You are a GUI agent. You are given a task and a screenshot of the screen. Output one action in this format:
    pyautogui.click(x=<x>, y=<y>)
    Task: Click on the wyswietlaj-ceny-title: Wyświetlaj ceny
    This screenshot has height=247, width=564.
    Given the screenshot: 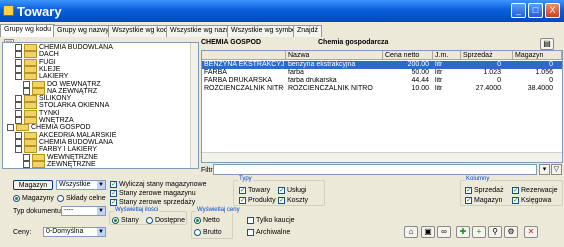 What is the action you would take?
    pyautogui.click(x=218, y=210)
    